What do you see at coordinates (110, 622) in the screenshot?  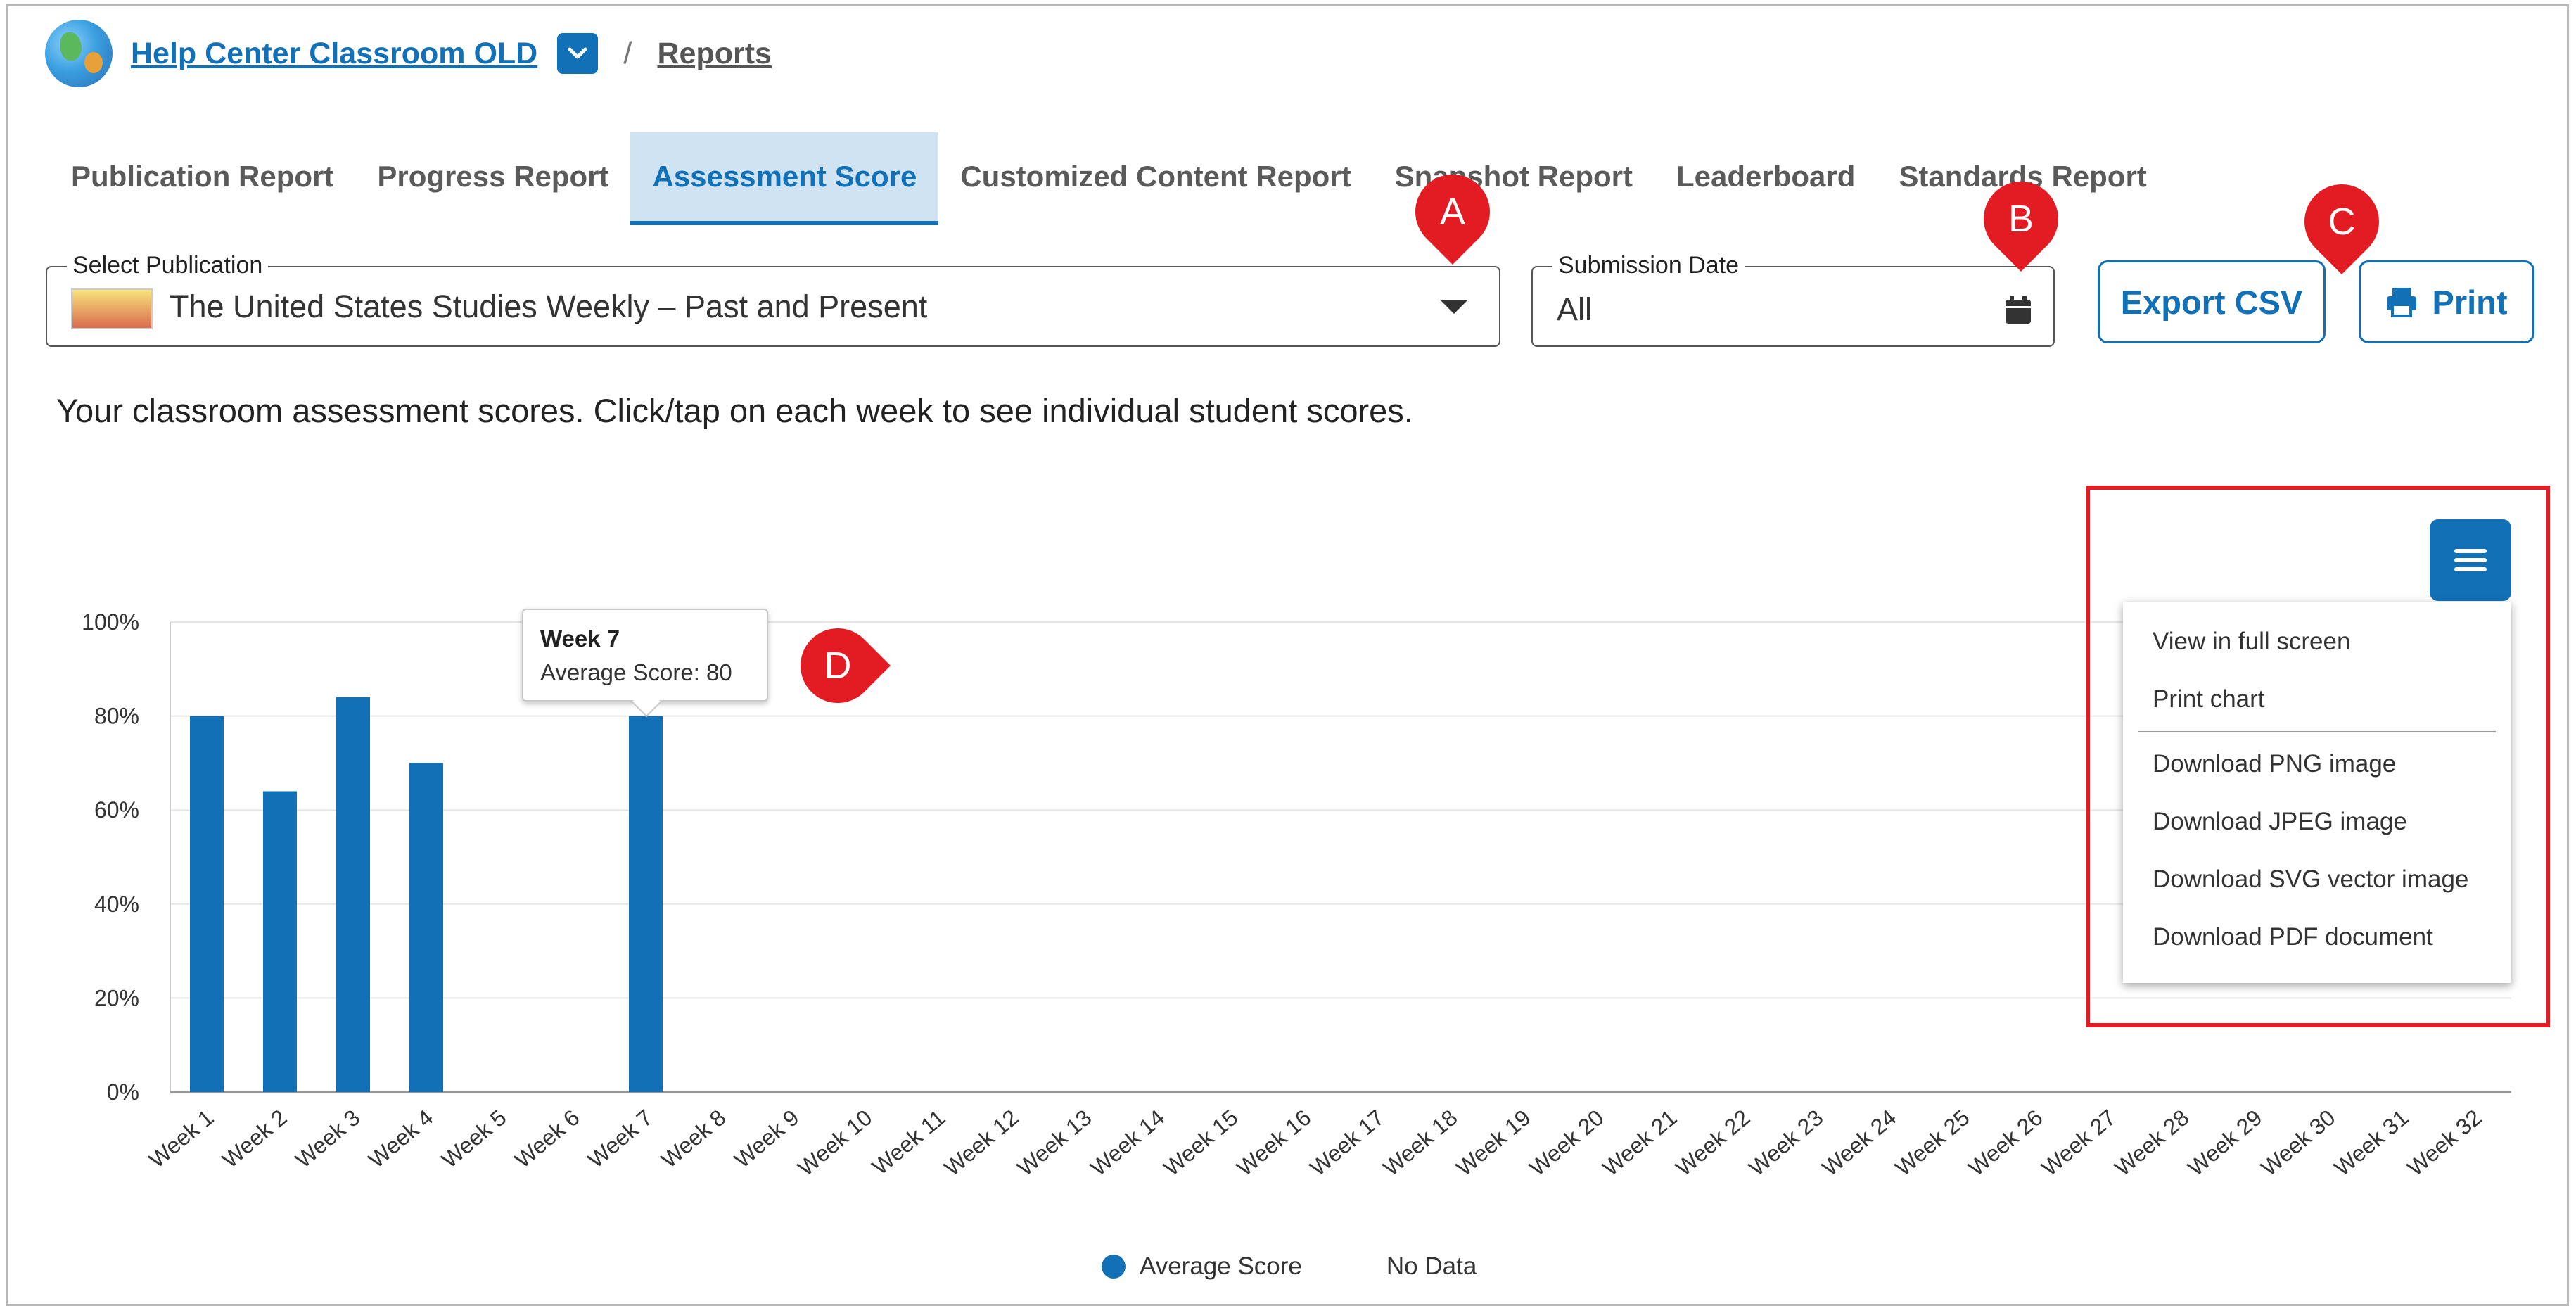 I see `y-tick-label: 100%` at bounding box center [110, 622].